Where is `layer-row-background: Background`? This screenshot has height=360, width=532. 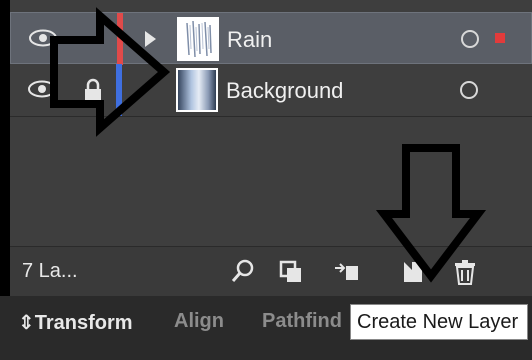 layer-row-background: Background is located at coordinates (271, 90).